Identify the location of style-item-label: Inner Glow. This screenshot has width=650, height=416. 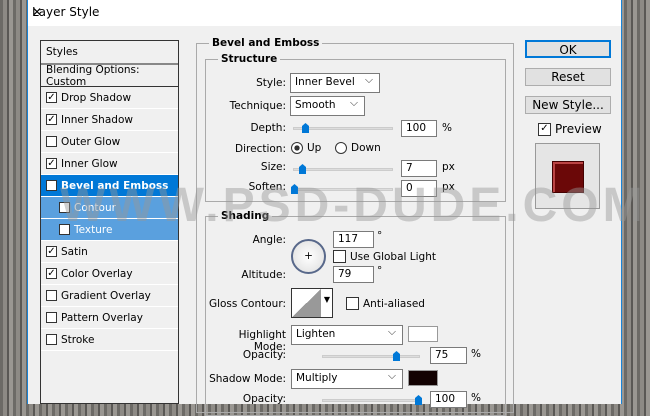
(89, 163).